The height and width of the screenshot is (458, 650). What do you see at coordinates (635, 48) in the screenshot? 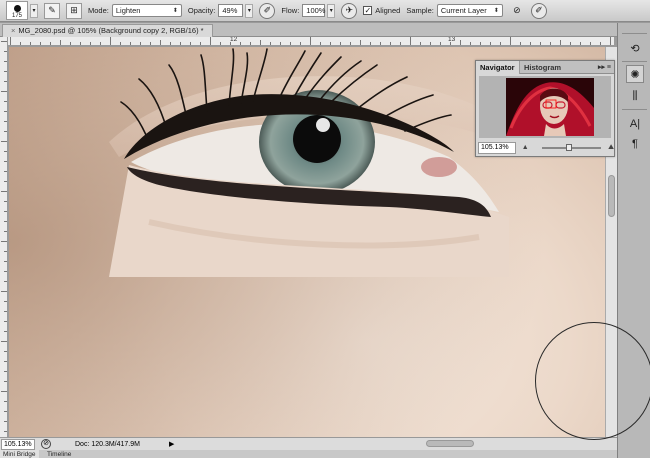
I see `history-brush-button: ⟲` at bounding box center [635, 48].